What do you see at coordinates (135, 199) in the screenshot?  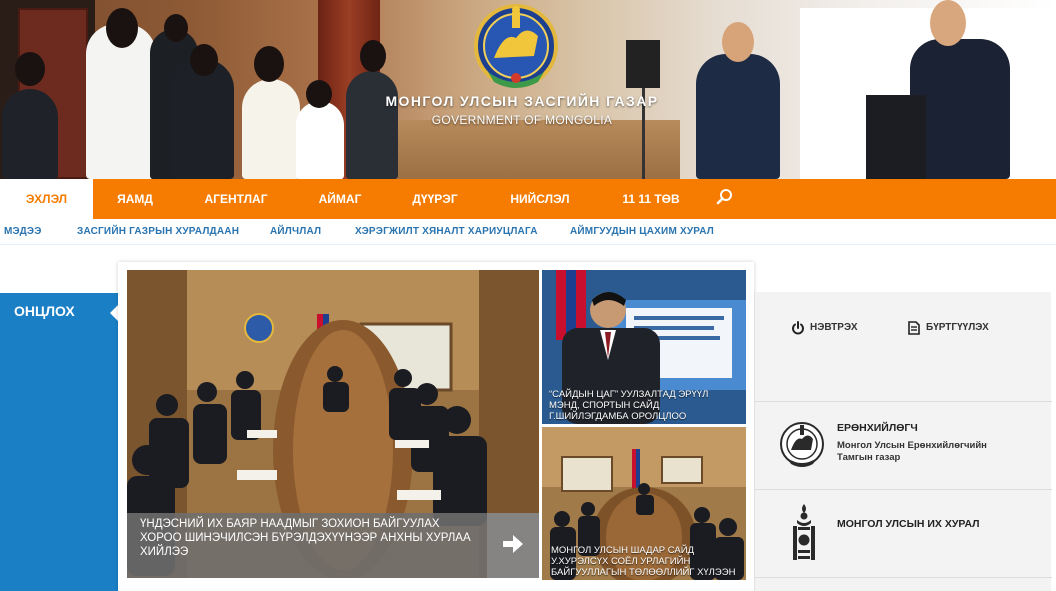 I see `nav-item-ministries: ЯАМД` at bounding box center [135, 199].